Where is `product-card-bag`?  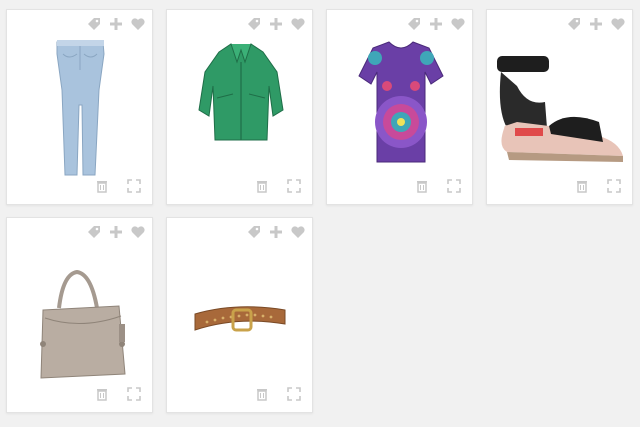
product-card-bag is located at coordinates (79, 315).